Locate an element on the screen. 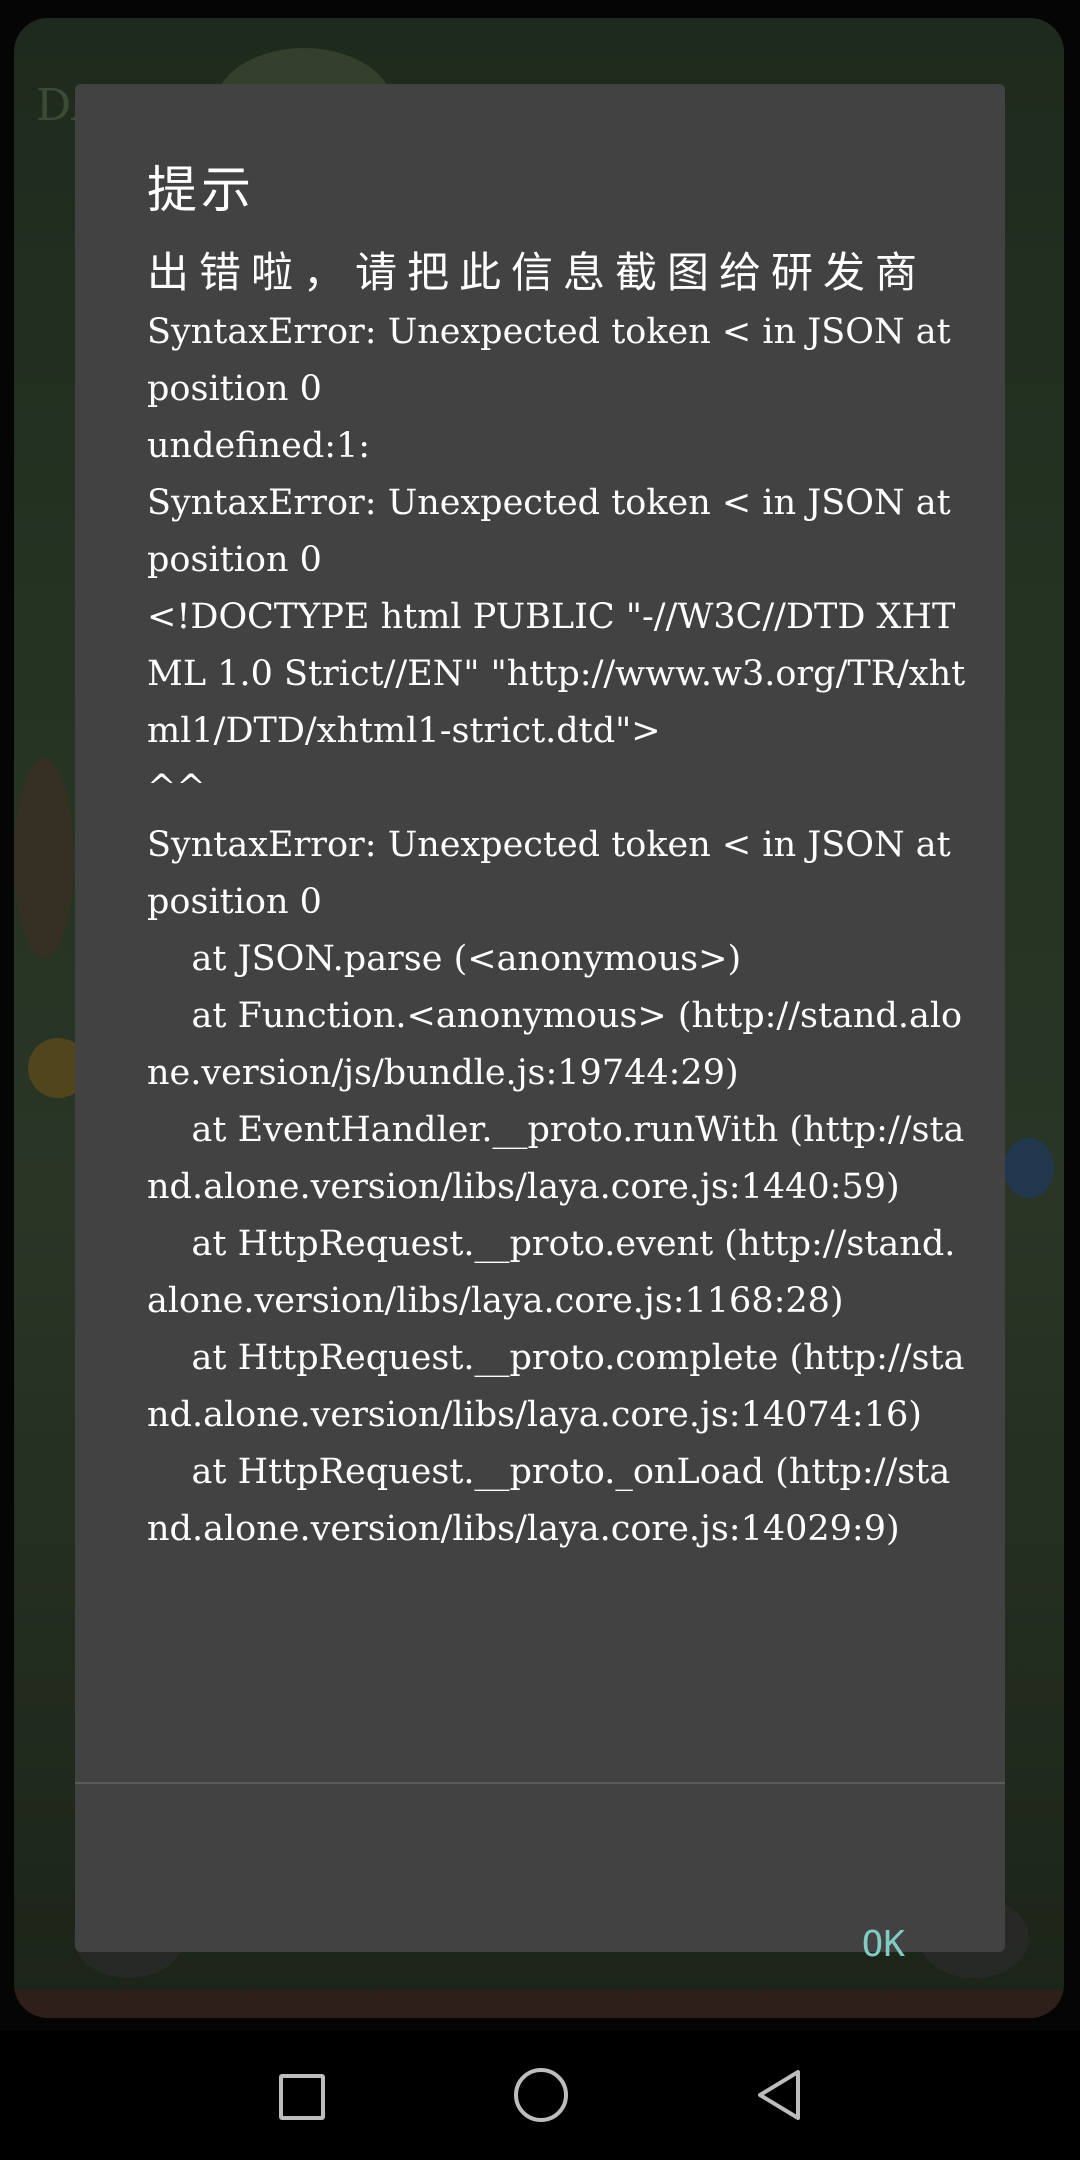  circle-home-icon is located at coordinates (541, 2095).